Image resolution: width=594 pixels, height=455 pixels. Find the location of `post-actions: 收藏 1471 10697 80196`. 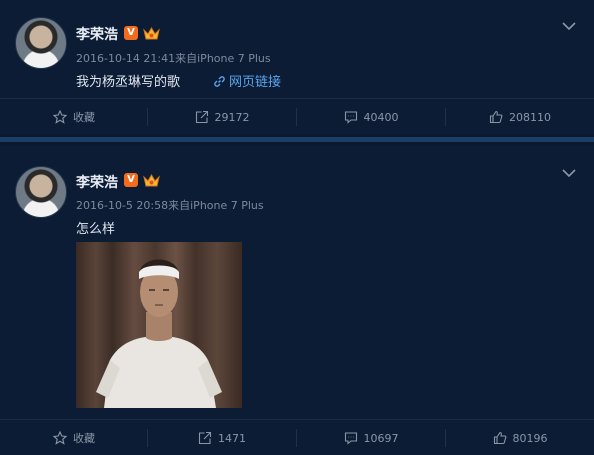

post-actions: 收藏 1471 10697 80196 is located at coordinates (297, 437).